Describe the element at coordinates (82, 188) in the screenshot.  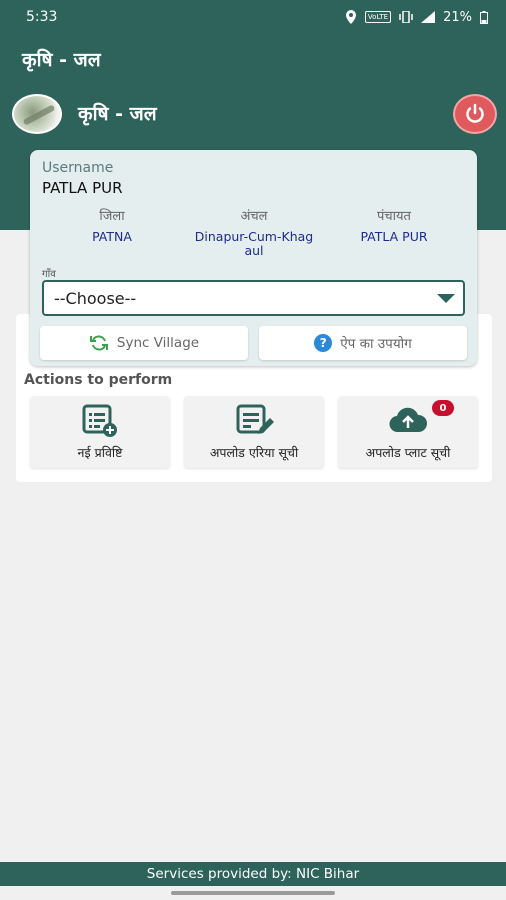
I see `username-value: PATLA PUR` at that location.